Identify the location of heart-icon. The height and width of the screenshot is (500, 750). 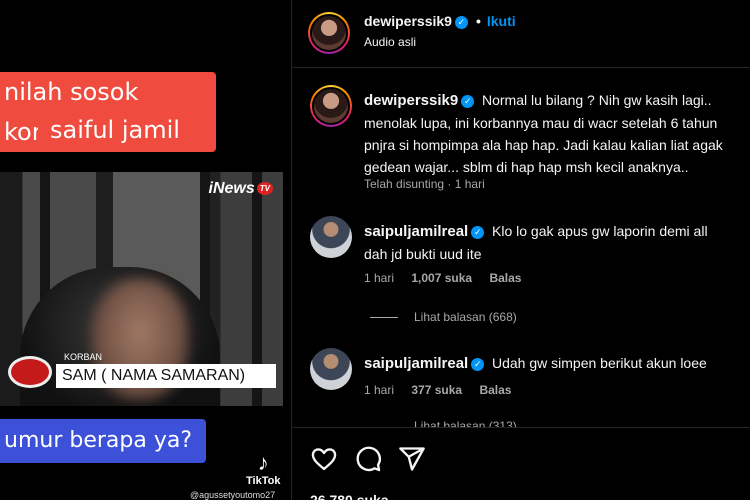
(324, 459).